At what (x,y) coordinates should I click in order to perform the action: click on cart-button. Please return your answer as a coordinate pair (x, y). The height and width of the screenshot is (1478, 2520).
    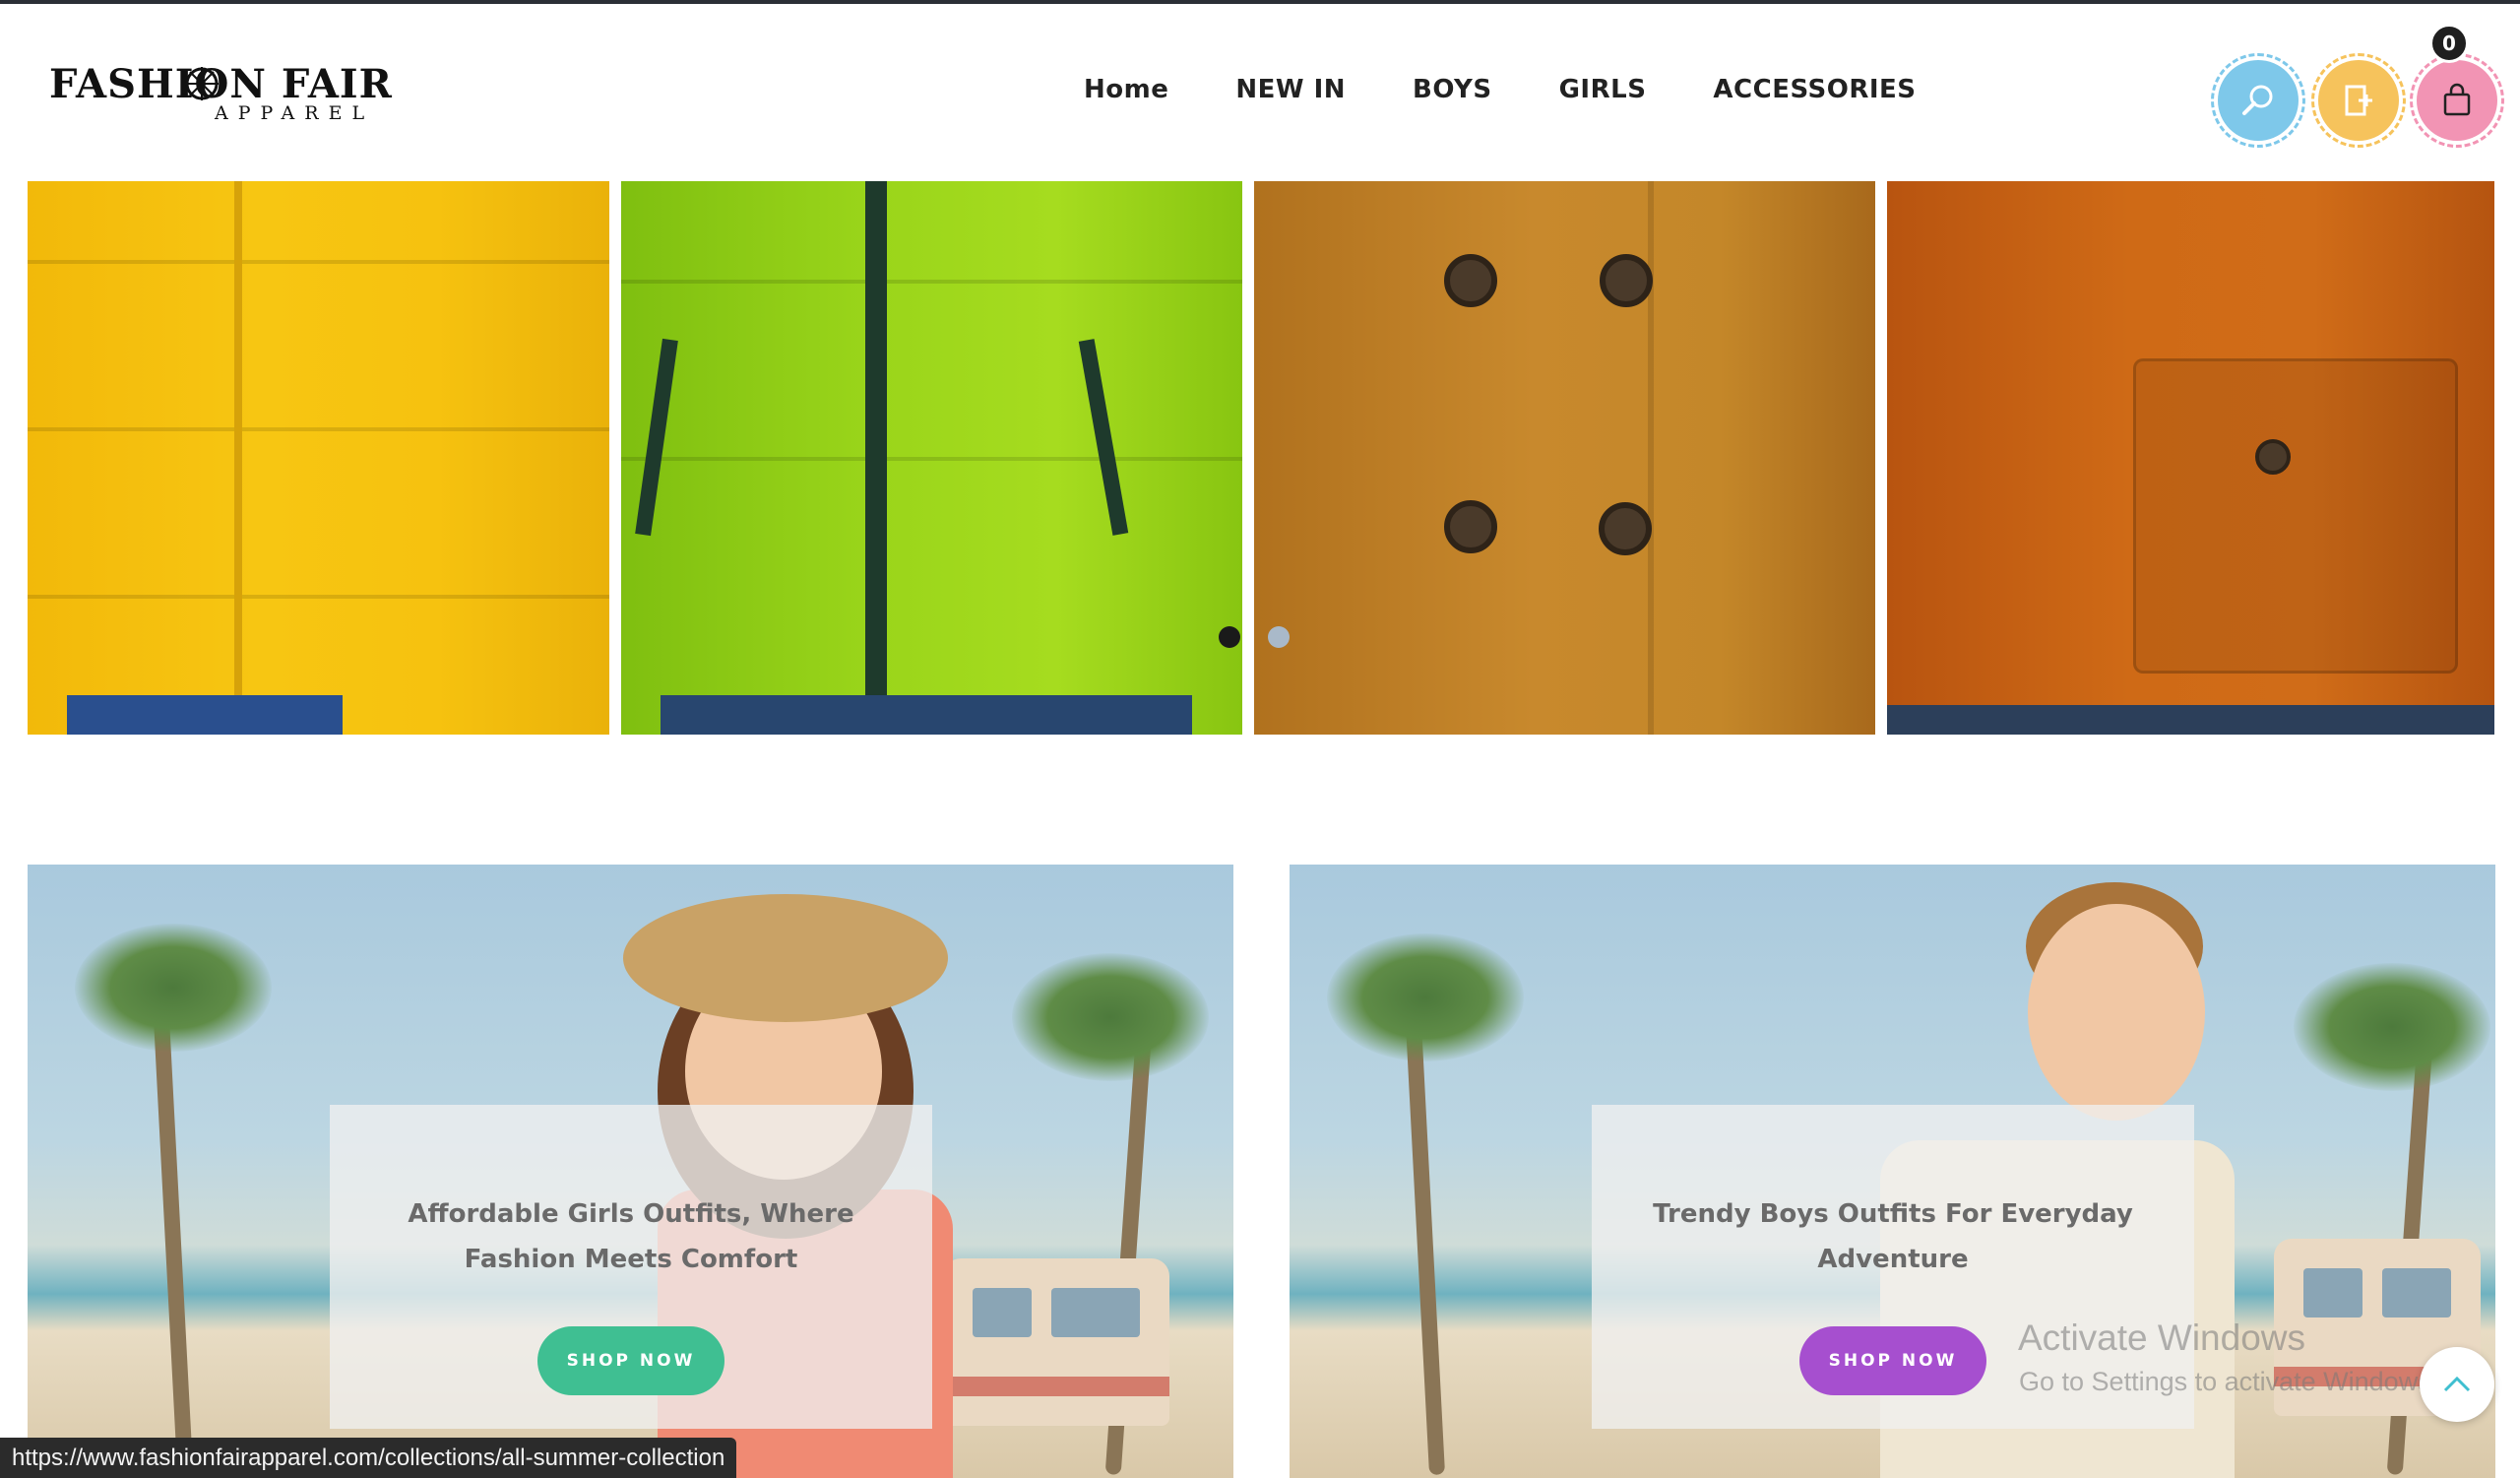
    Looking at the image, I should click on (2457, 100).